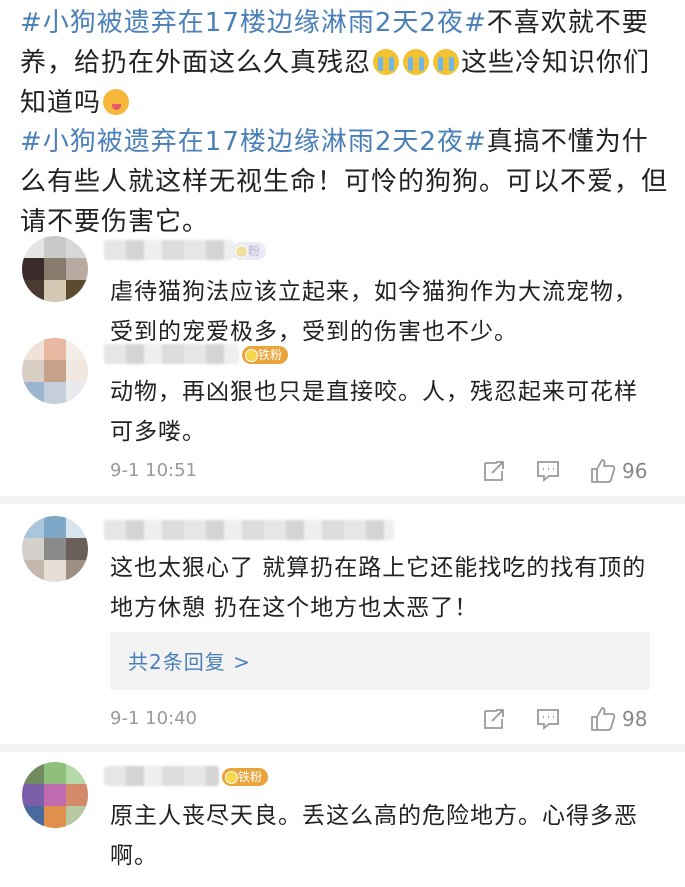 Image resolution: width=685 pixels, height=887 pixels. Describe the element at coordinates (374, 312) in the screenshot. I see `comment-text: 虐待猫狗法应该立起来，如今猫狗作为大流宠物，受到的宠爱极多，受到的伤害也不少。` at that location.